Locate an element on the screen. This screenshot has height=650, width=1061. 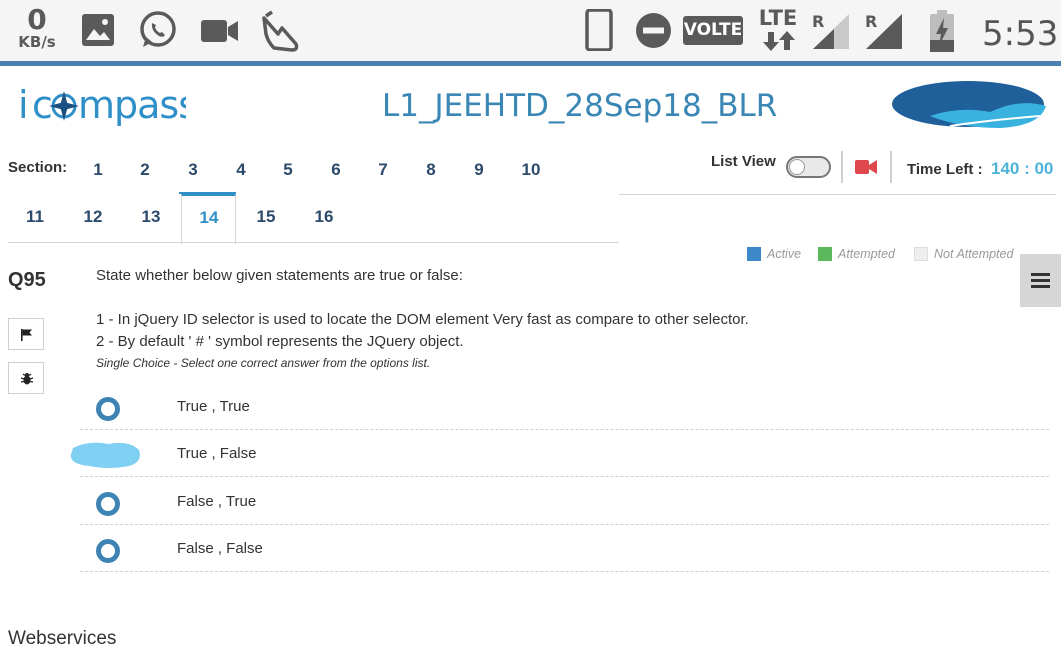
lte-label: LTE is located at coordinates (778, 18).